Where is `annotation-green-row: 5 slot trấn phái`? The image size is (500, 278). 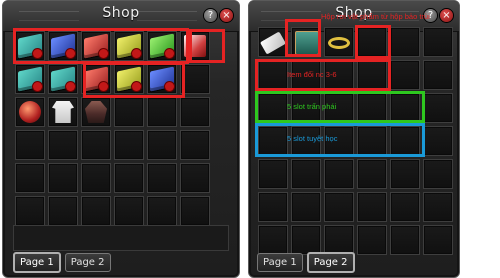
annotation-green-row: 5 slot trấn phái is located at coordinates (312, 106).